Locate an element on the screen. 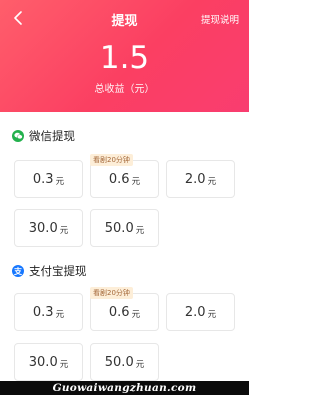 The width and height of the screenshot is (320, 395). wechat-option-50-0: 50.0 元 is located at coordinates (124, 228).